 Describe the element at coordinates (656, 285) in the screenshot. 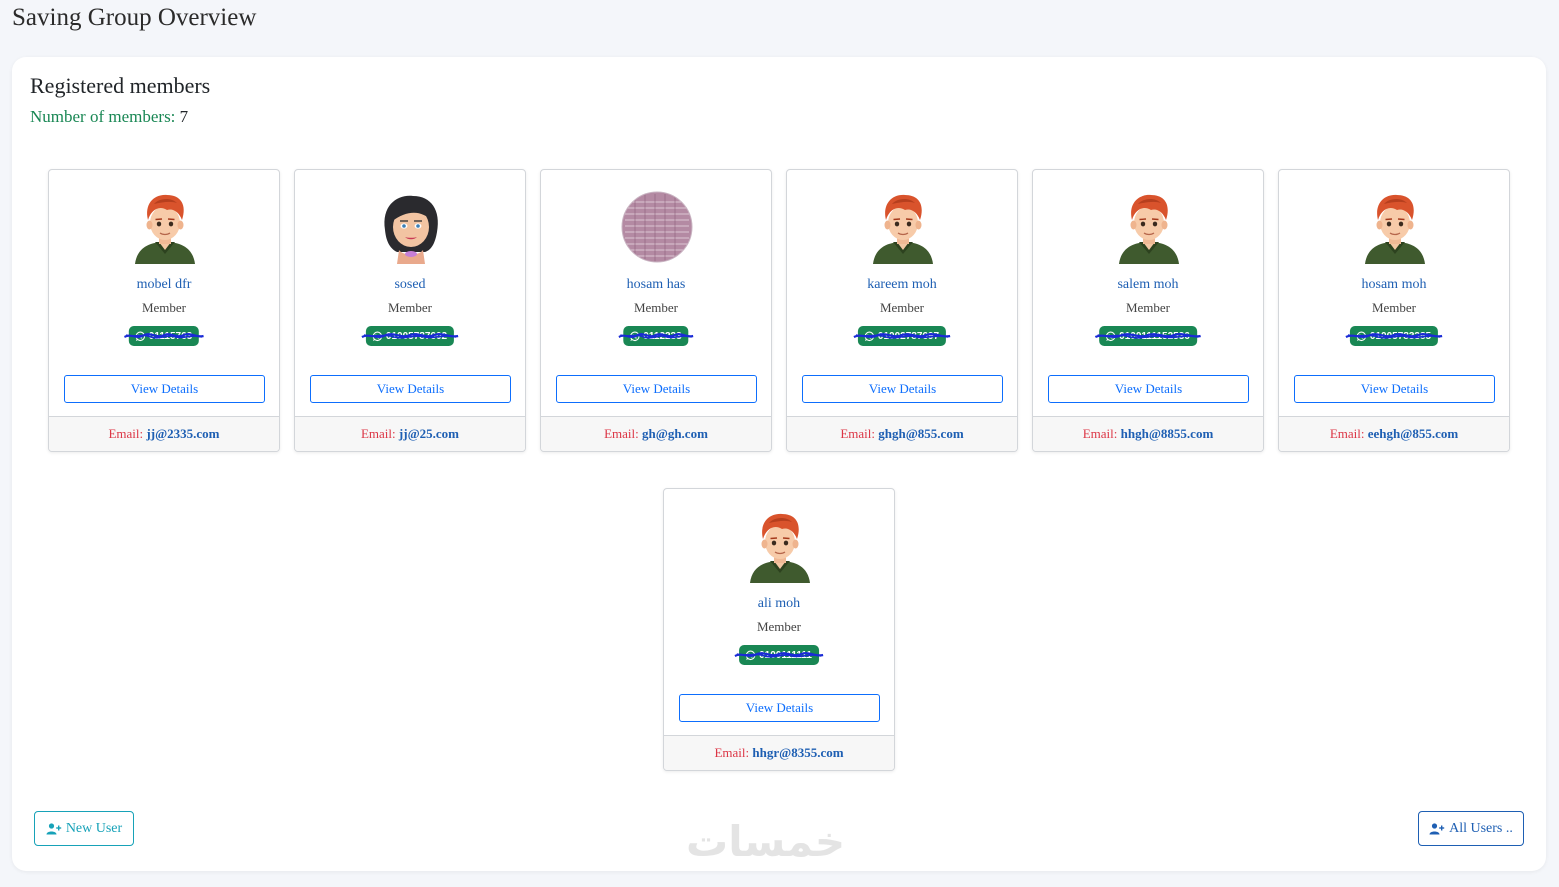

I see `member-name: hosam has` at that location.